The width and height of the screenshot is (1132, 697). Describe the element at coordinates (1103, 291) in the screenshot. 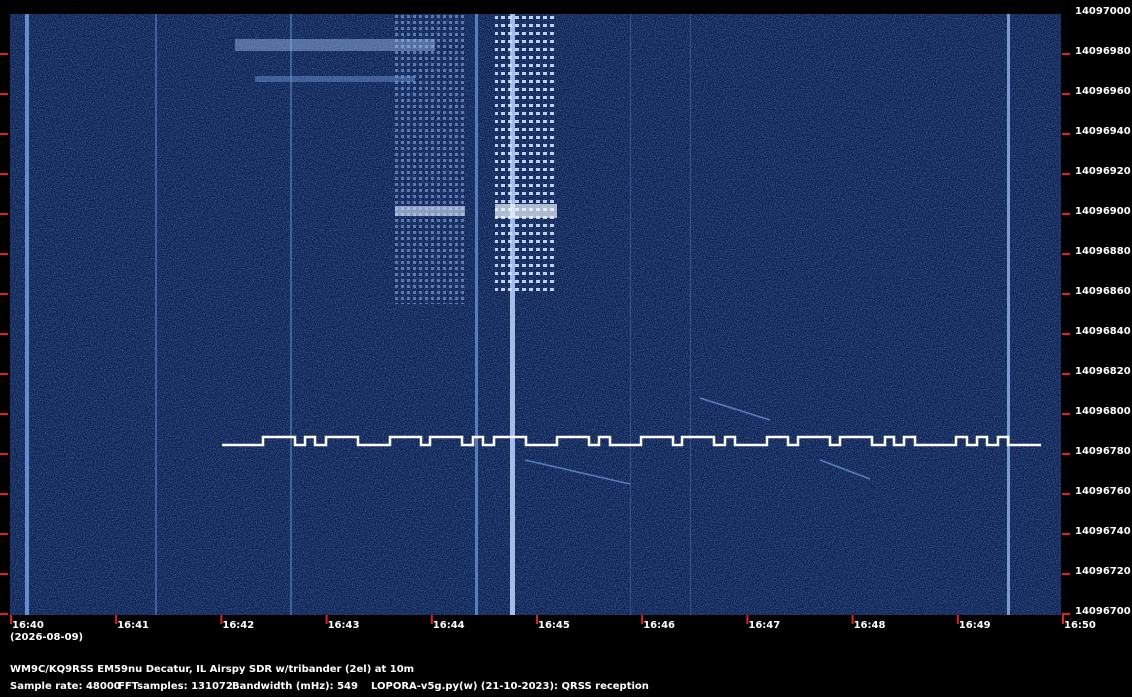

I see `frequency-label: 14096860` at that location.